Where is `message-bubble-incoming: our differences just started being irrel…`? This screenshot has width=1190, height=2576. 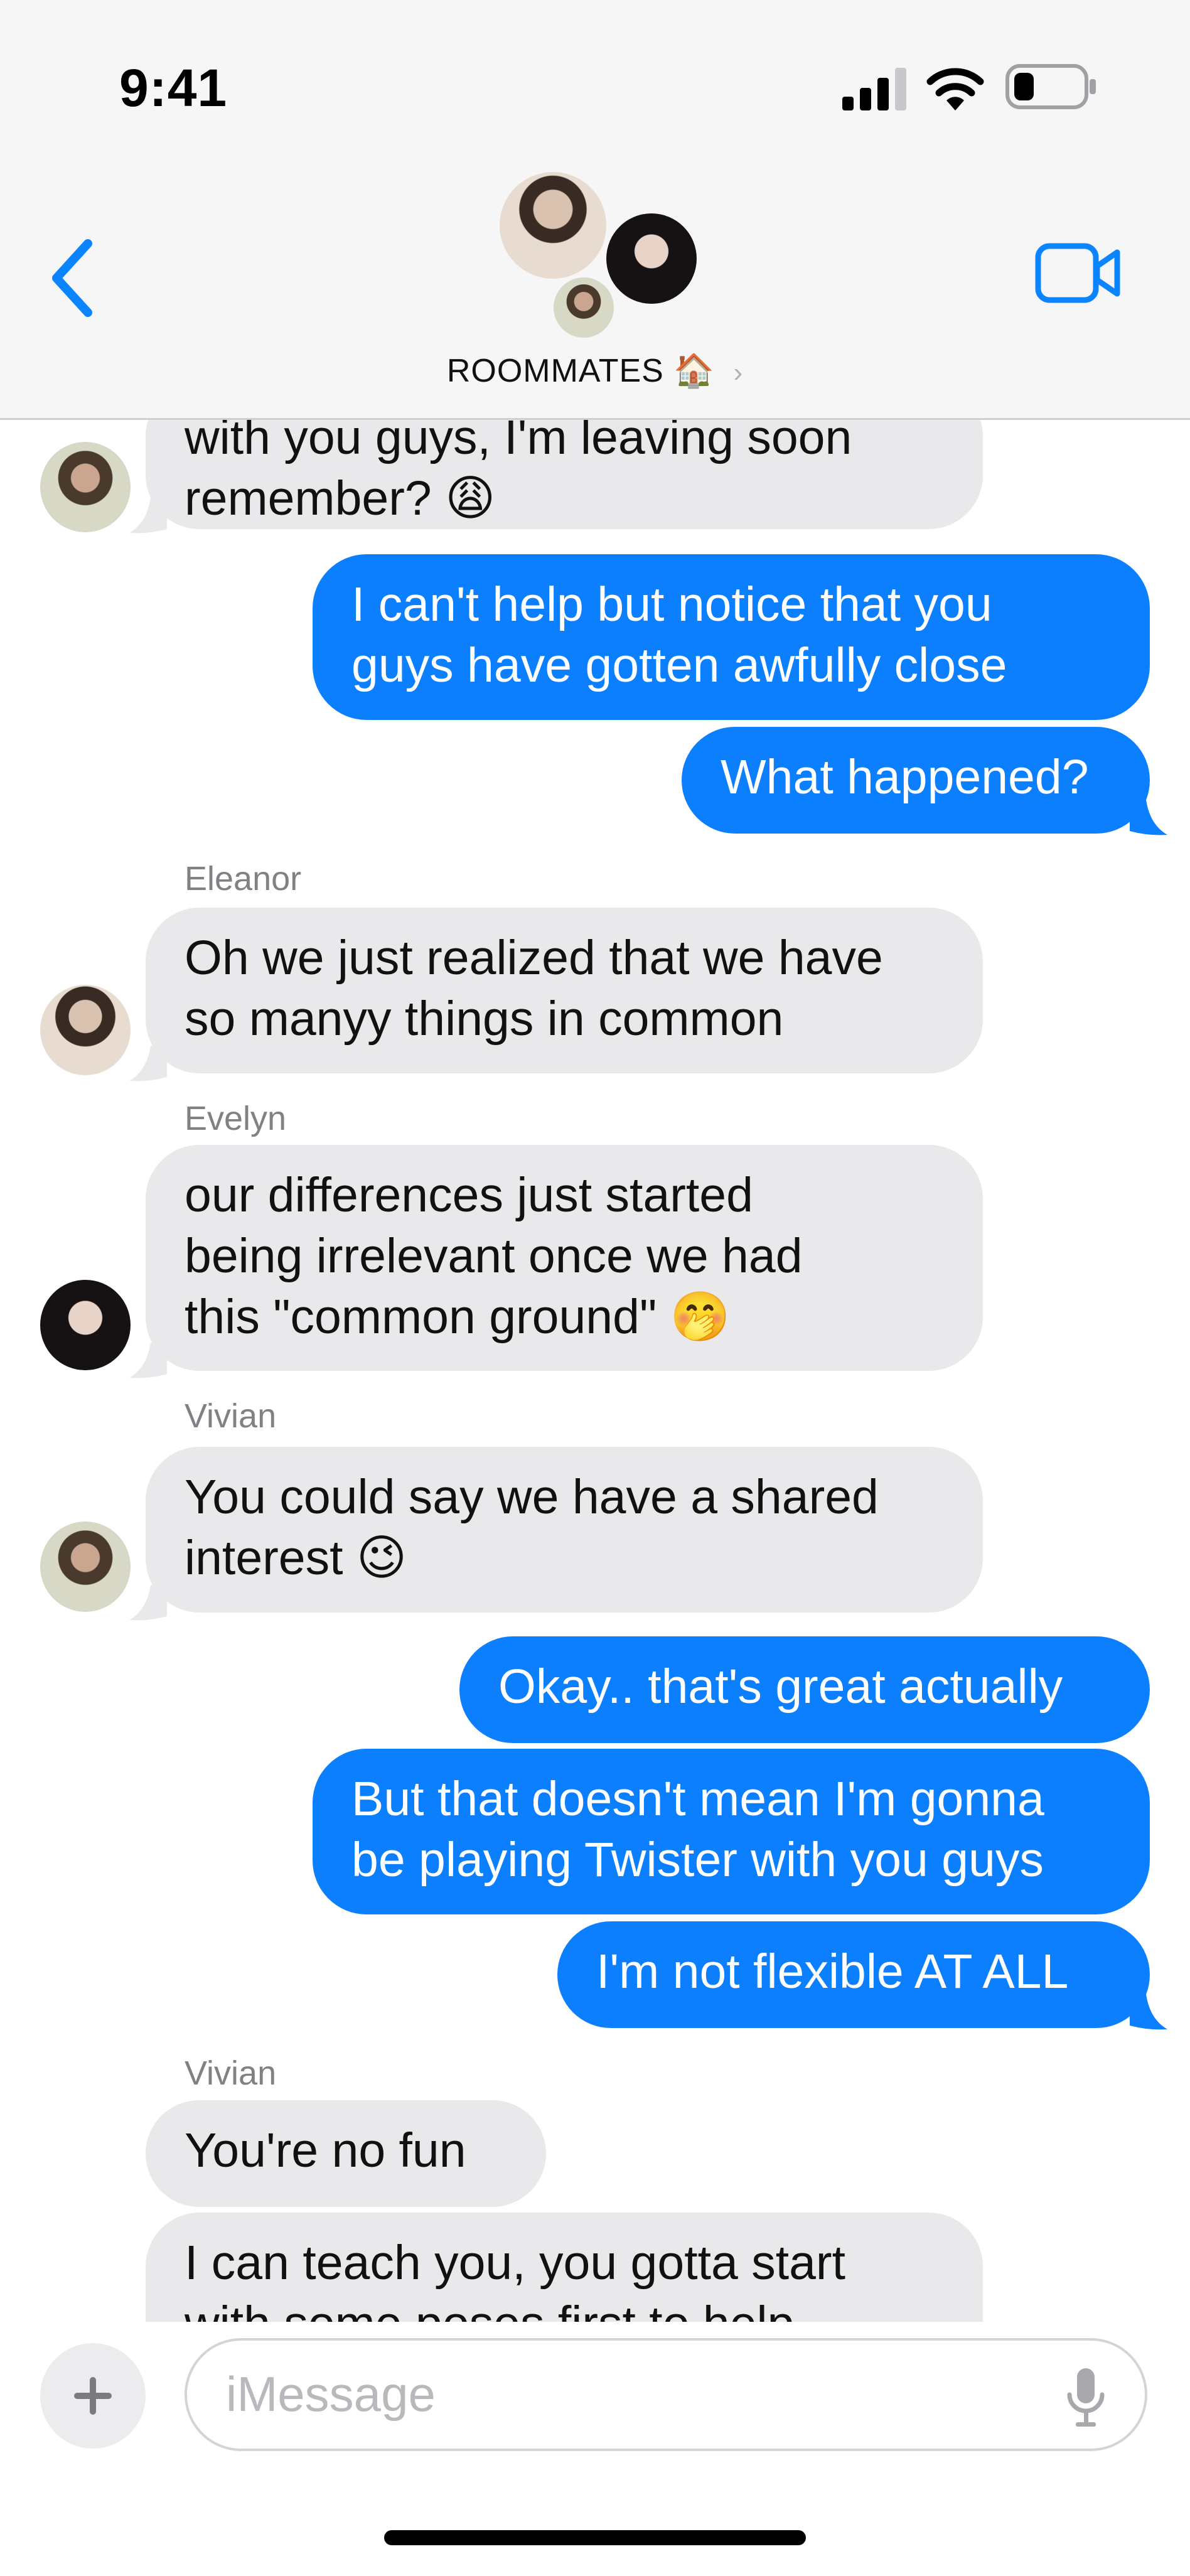
message-bubble-incoming: our differences just started being irrel… is located at coordinates (564, 1258).